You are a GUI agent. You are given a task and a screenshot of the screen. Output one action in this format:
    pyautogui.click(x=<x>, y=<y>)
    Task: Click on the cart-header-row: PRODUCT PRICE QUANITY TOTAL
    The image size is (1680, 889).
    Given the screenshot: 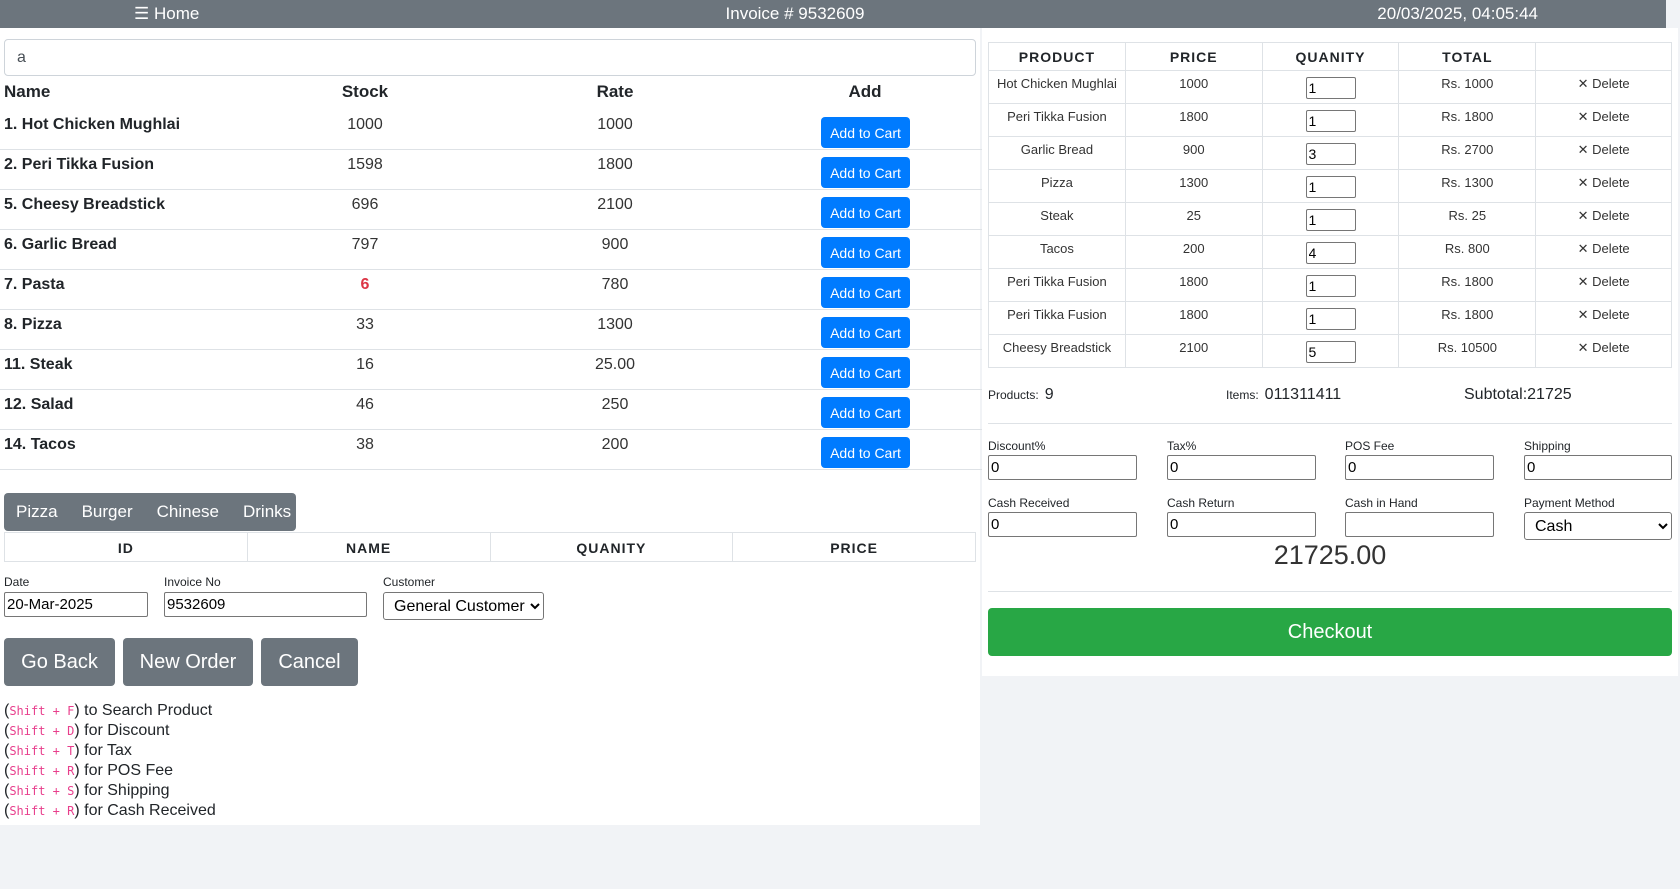 What is the action you would take?
    pyautogui.click(x=1330, y=56)
    